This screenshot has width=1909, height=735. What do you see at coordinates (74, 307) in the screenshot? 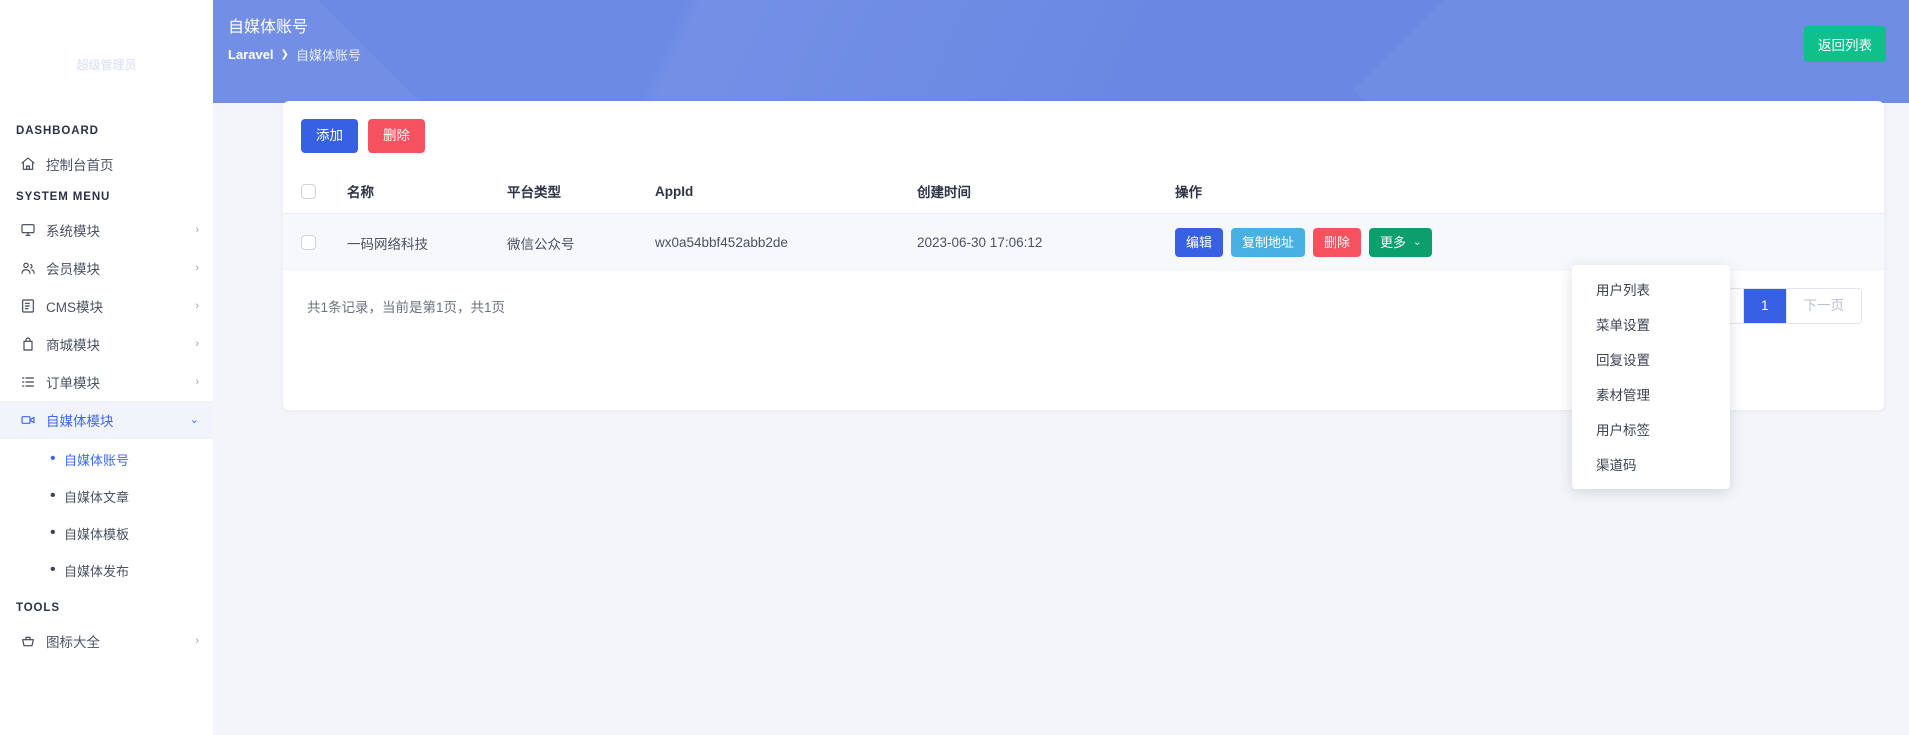
I see `sidebar-item-cms-label: CMS模块` at bounding box center [74, 307].